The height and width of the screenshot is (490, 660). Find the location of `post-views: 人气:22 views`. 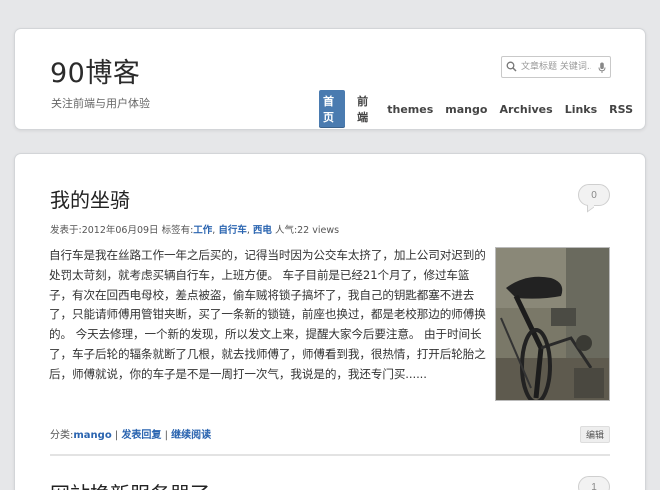

post-views: 人气:22 views is located at coordinates (305, 230).